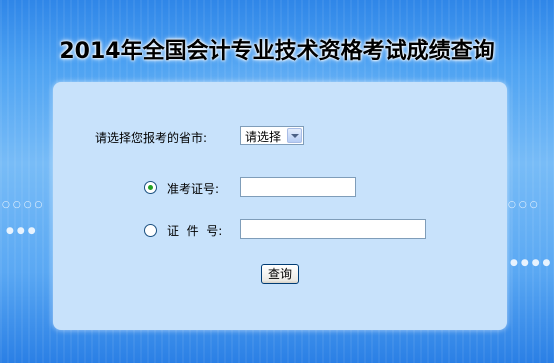 The height and width of the screenshot is (363, 554). Describe the element at coordinates (263, 137) in the screenshot. I see `province-select-value: 请选择` at that location.